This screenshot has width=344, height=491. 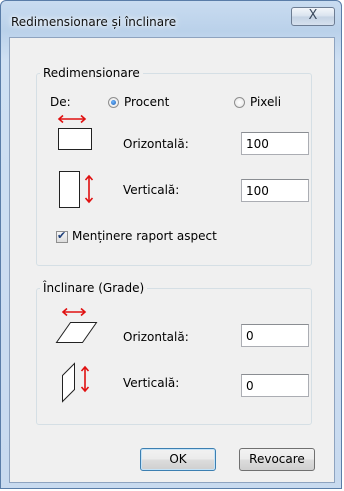 What do you see at coordinates (156, 144) in the screenshot?
I see `resize-horizontal-label: Orizontală:` at bounding box center [156, 144].